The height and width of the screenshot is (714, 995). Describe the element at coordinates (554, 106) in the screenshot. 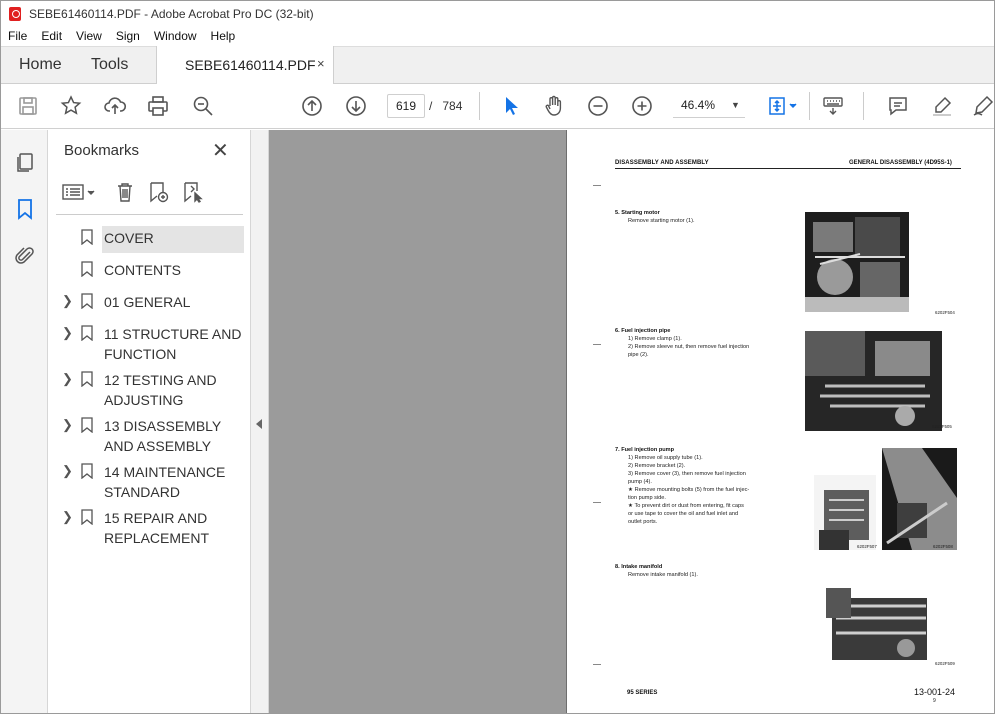

I see `hand-tool-icon` at that location.